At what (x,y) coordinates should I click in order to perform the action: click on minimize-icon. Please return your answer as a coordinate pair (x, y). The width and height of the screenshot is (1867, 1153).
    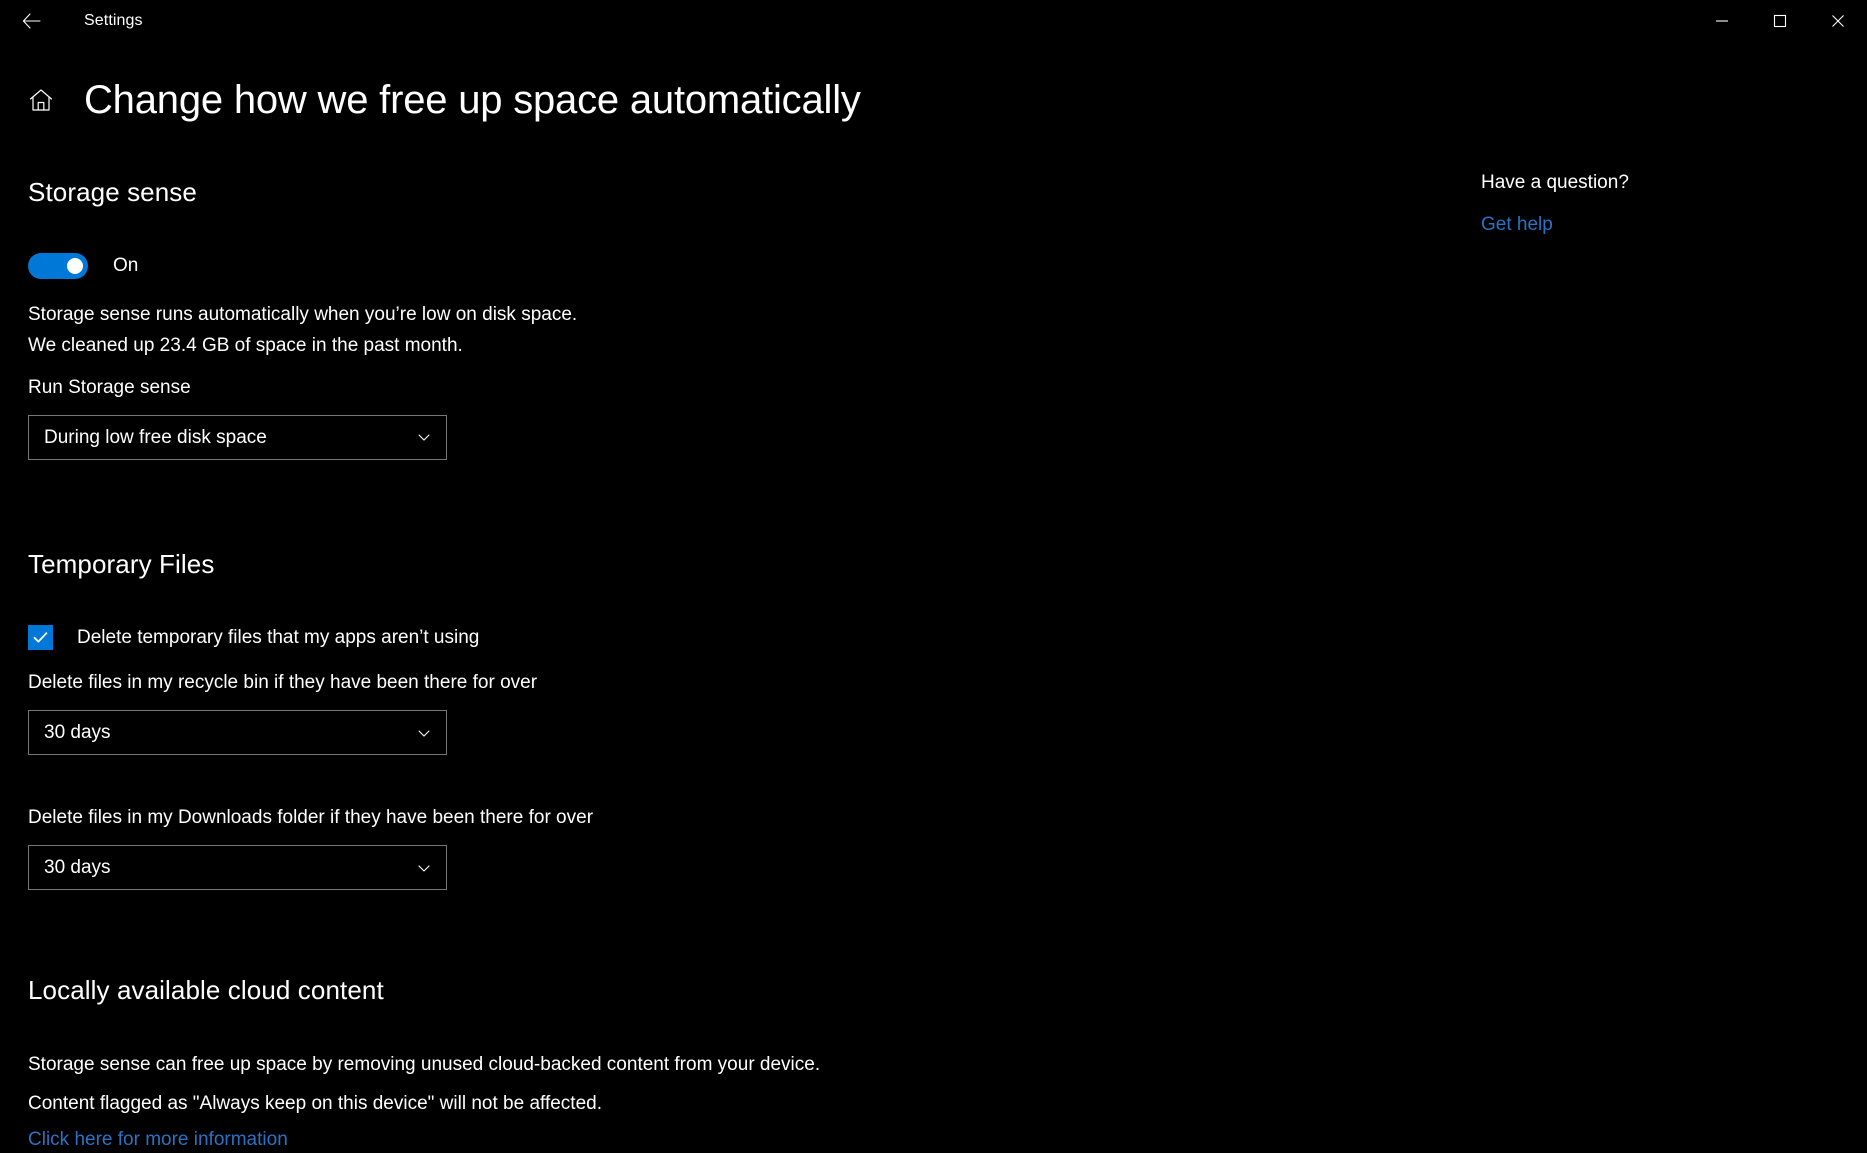
    Looking at the image, I should click on (1722, 21).